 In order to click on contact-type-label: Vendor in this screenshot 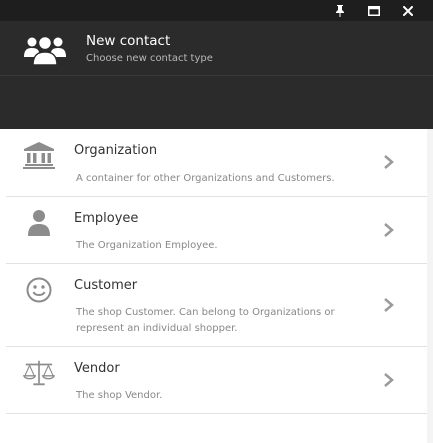, I will do `click(97, 368)`.